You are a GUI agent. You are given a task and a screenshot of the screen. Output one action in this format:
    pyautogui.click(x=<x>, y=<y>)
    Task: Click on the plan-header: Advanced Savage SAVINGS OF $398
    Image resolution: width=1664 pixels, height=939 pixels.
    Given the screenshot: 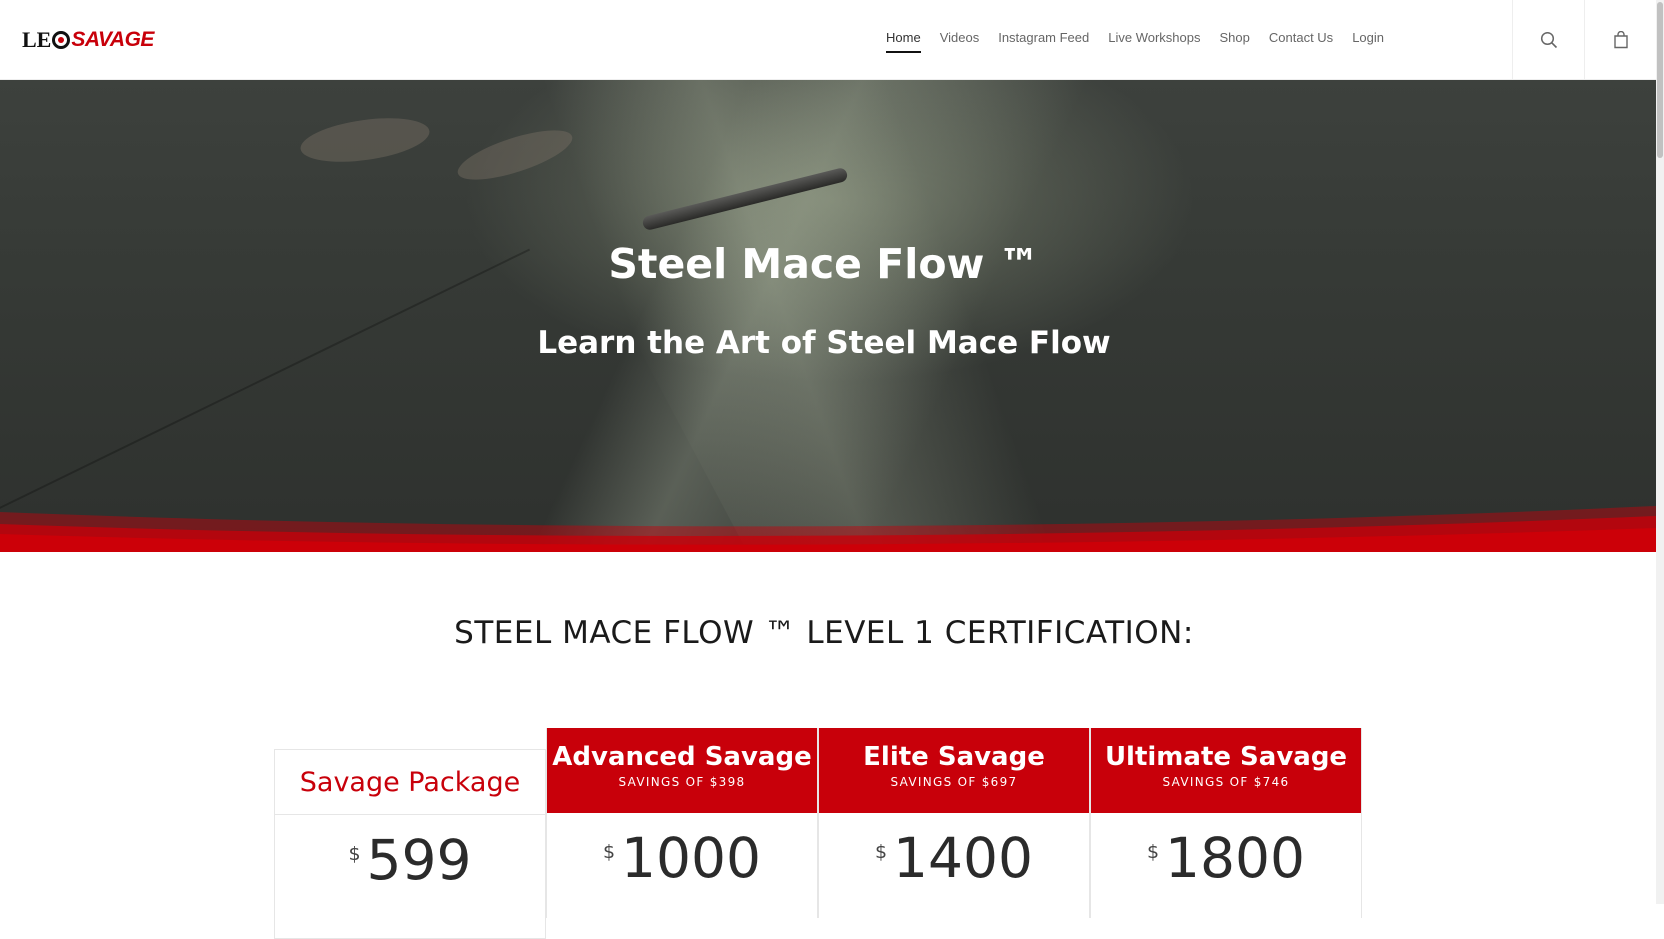 What is the action you would take?
    pyautogui.click(x=682, y=770)
    